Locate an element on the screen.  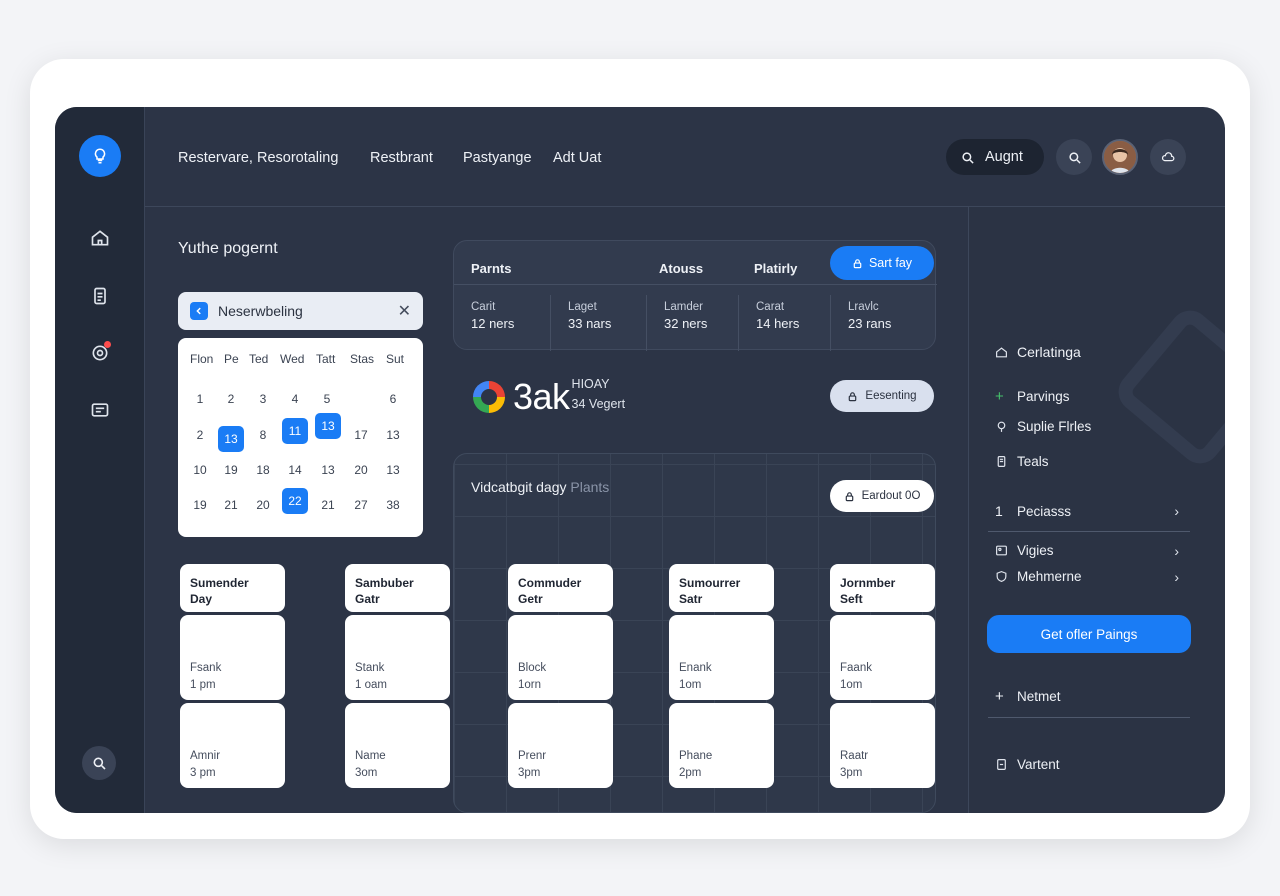
slot-time: 3pm is located at coordinates (529, 773).